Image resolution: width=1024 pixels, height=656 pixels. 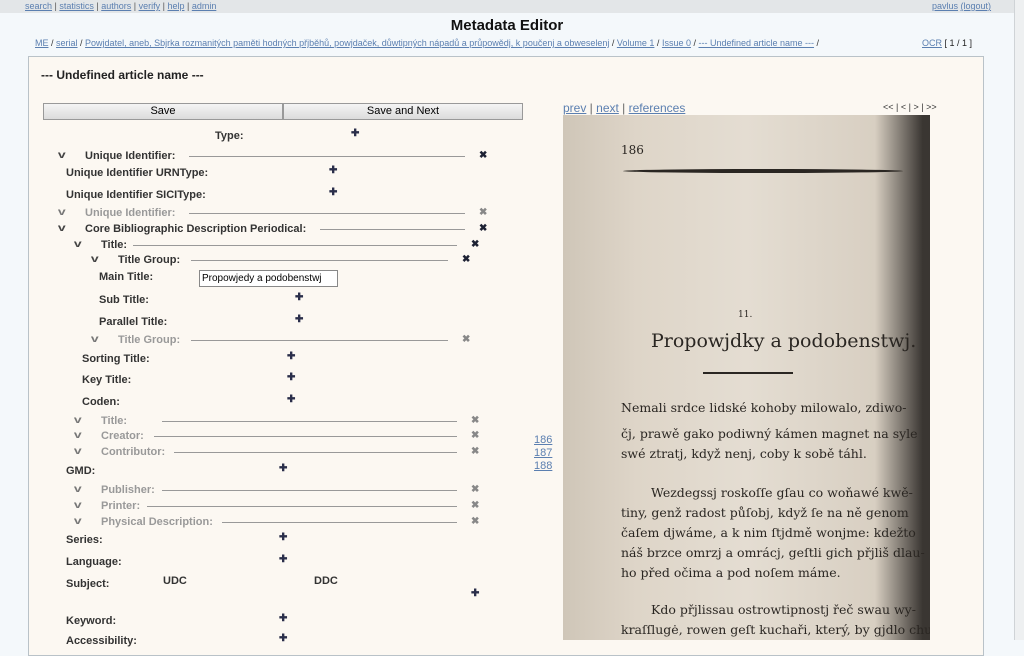 I want to click on field-label-unique-identifier: Unique Identifier:, so click(x=130, y=213).